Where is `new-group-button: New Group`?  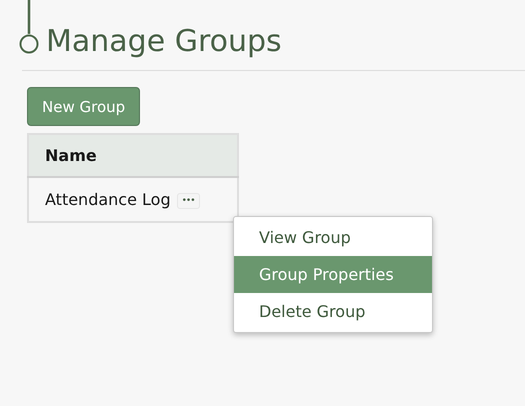 new-group-button: New Group is located at coordinates (83, 106).